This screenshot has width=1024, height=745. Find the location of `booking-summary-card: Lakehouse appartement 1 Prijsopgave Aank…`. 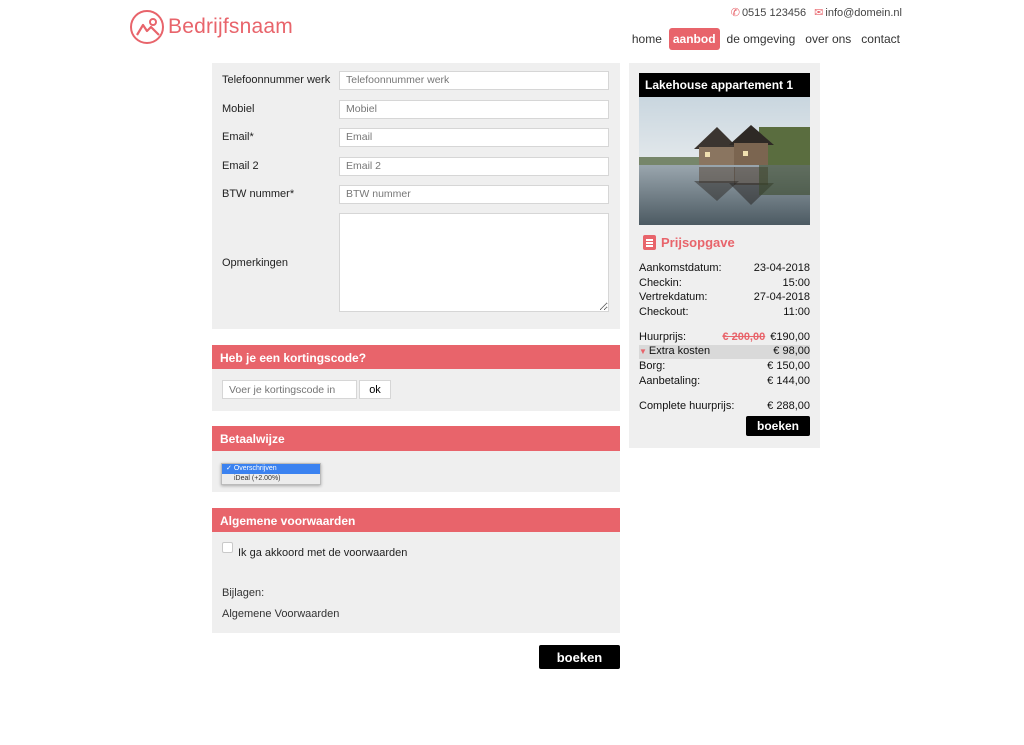

booking-summary-card: Lakehouse appartement 1 Prijsopgave Aank… is located at coordinates (724, 255).